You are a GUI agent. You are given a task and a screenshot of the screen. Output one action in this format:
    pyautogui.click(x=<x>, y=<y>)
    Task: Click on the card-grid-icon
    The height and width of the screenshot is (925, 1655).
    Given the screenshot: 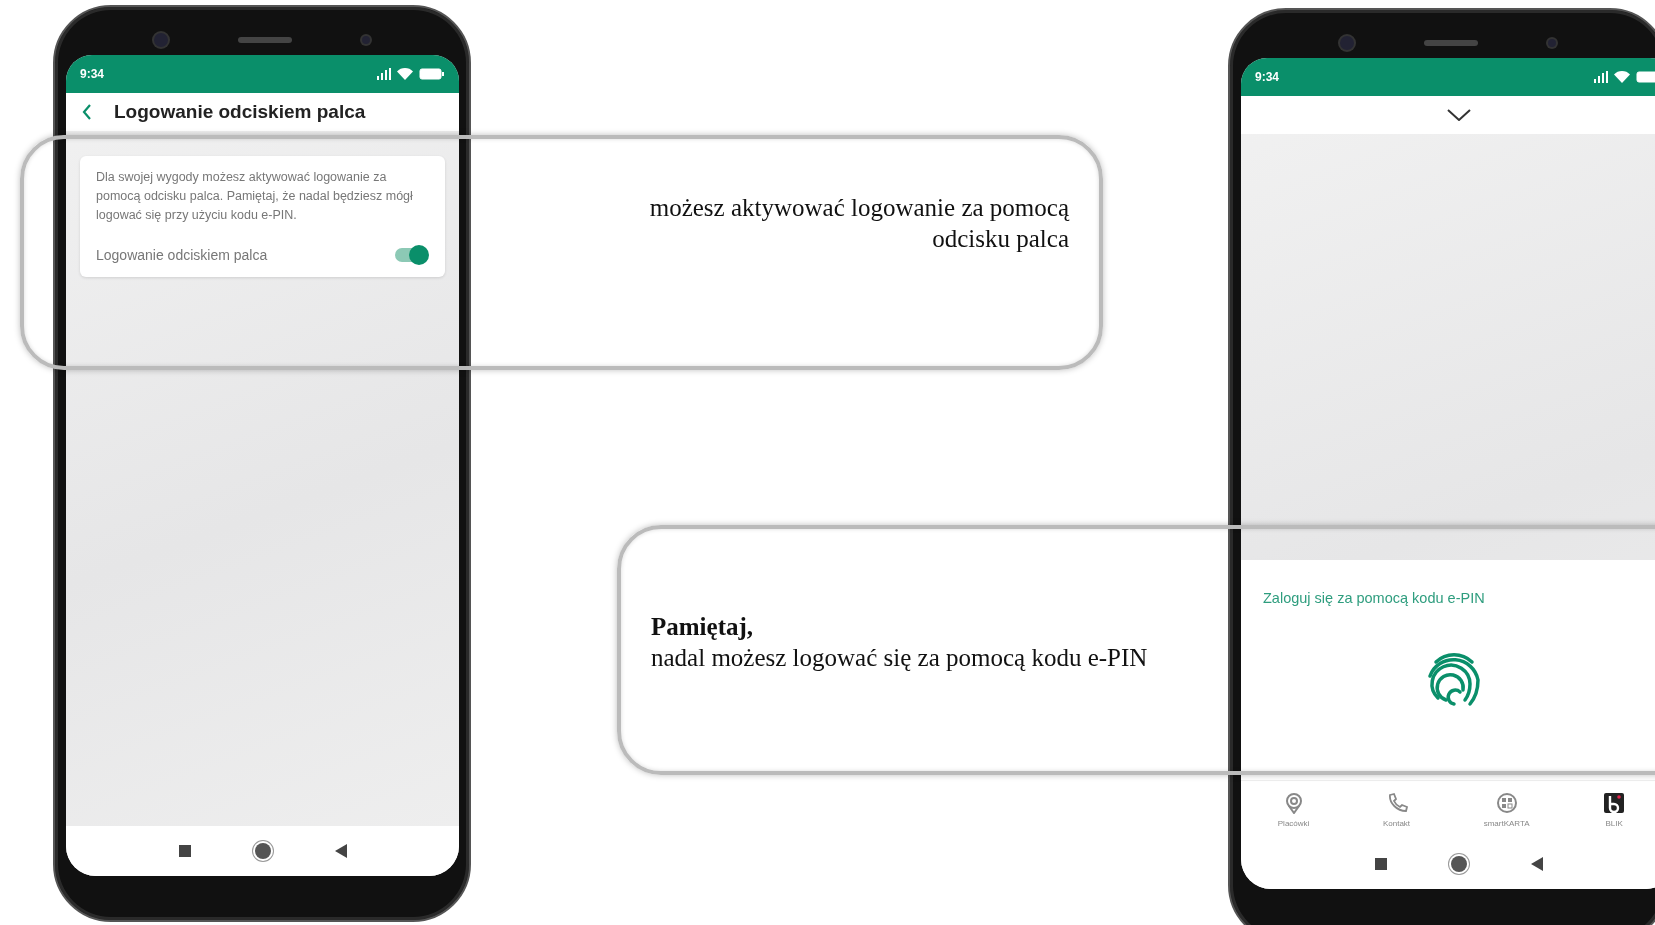 What is the action you would take?
    pyautogui.click(x=1506, y=803)
    